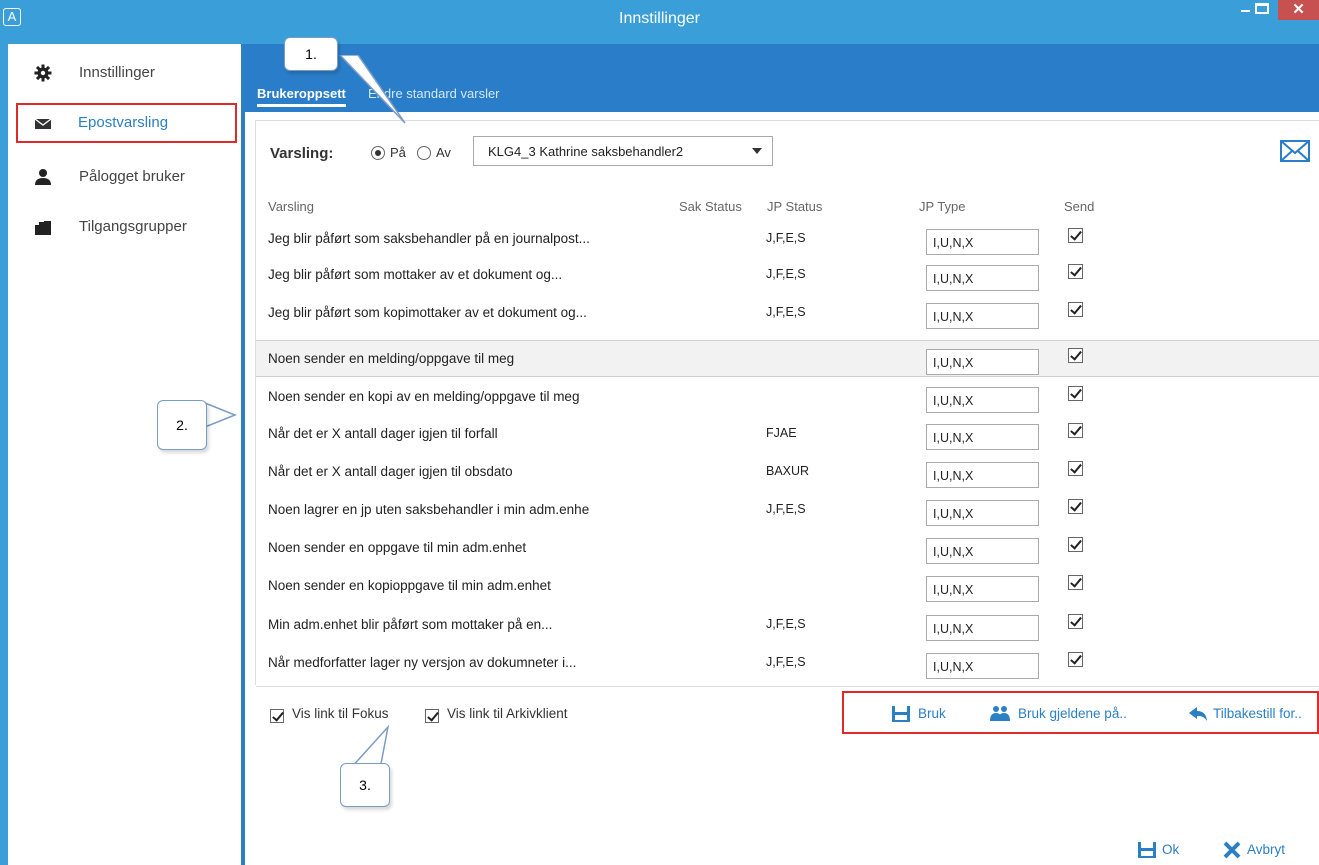 This screenshot has width=1319, height=865. What do you see at coordinates (1170, 849) in the screenshot?
I see `ok-button: Ok` at bounding box center [1170, 849].